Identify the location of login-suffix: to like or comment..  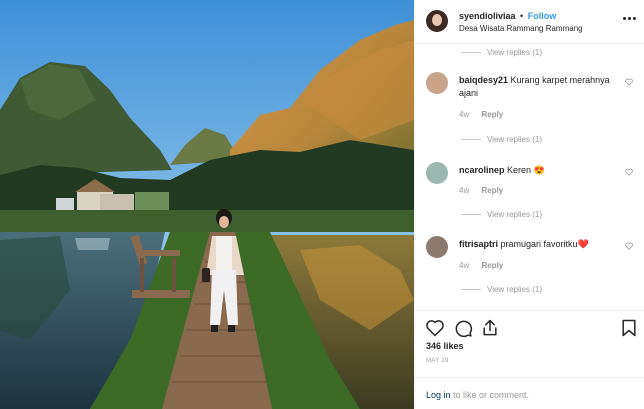
(490, 395).